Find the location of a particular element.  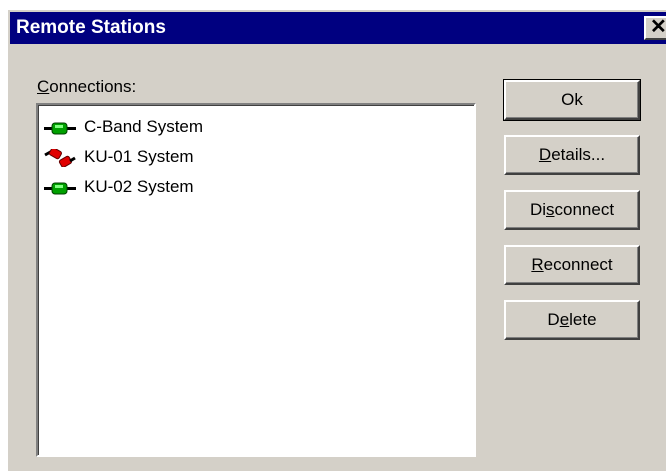

disconnect-button-post: connect is located at coordinates (584, 209).